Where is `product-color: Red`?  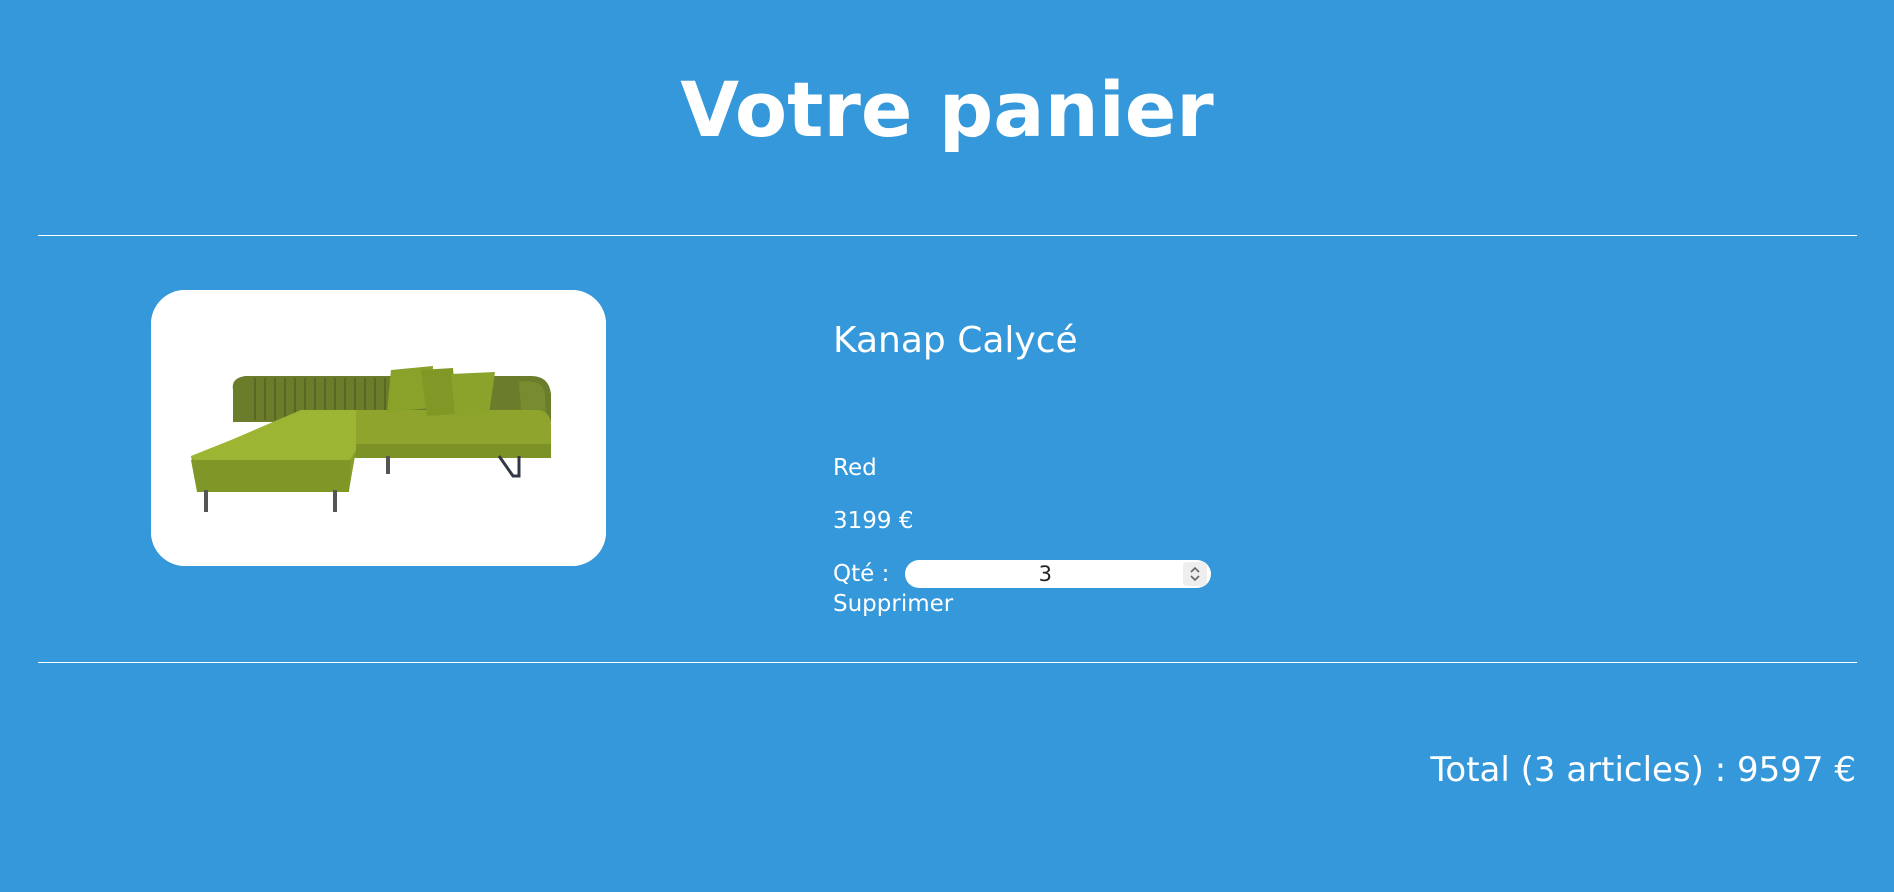
product-color: Red is located at coordinates (855, 468).